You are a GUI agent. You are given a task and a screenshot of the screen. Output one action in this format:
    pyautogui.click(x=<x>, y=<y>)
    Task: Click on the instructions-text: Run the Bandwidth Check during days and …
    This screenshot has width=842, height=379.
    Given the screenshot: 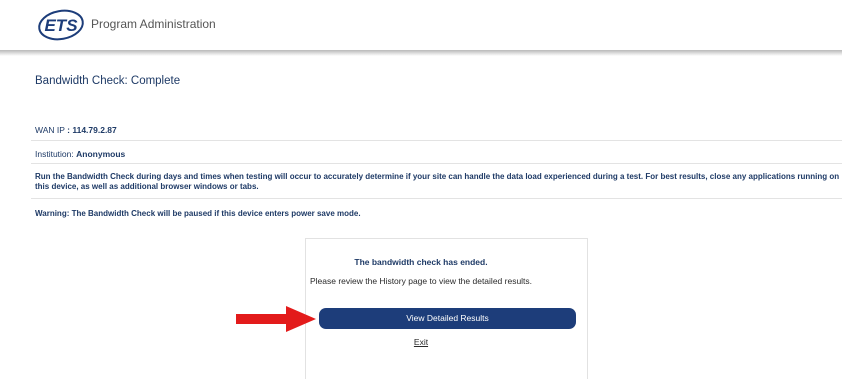 What is the action you would take?
    pyautogui.click(x=437, y=181)
    